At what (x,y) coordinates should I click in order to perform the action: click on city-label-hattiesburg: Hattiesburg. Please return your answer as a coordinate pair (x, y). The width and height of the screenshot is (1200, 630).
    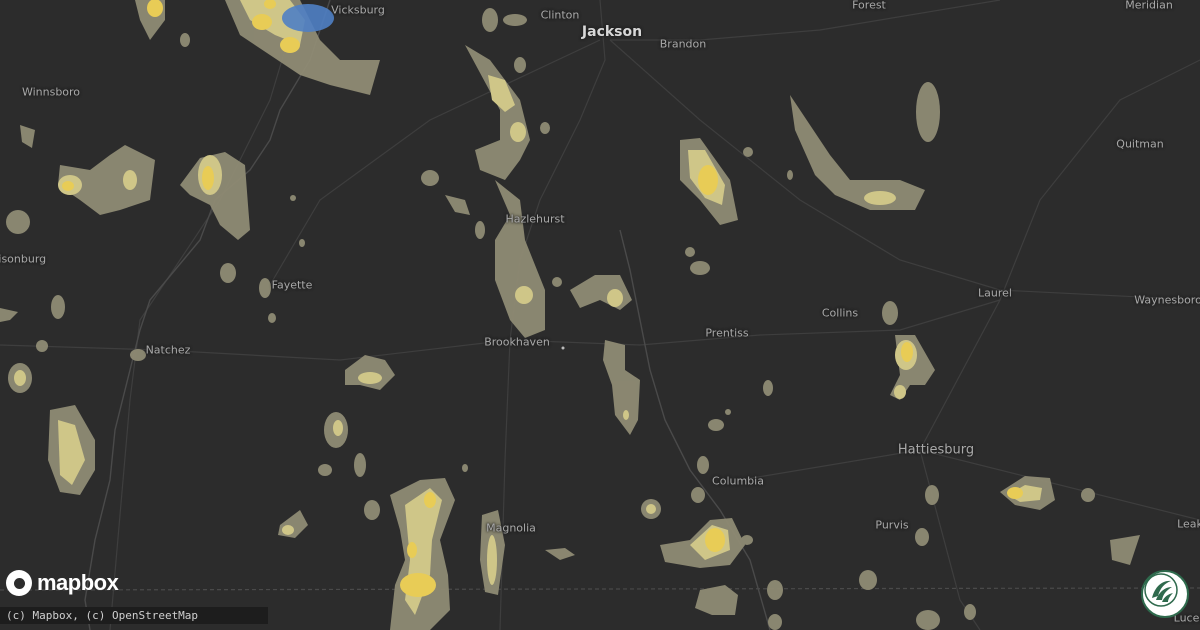
    Looking at the image, I should click on (936, 450).